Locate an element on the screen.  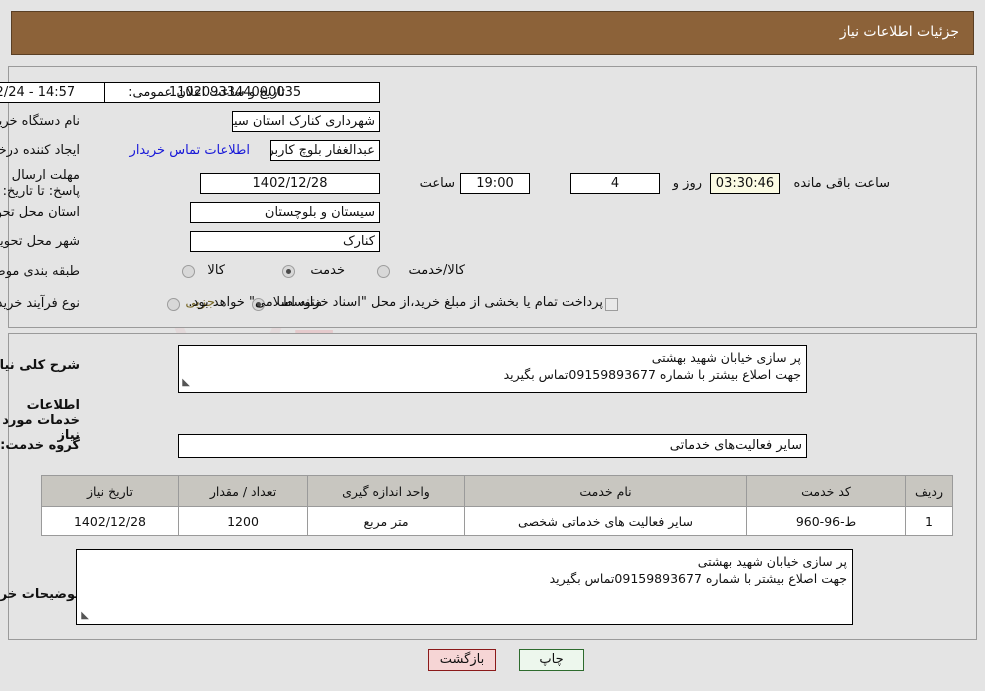
radio-category-2-label: کالا/خدمت is located at coordinates (436, 270).